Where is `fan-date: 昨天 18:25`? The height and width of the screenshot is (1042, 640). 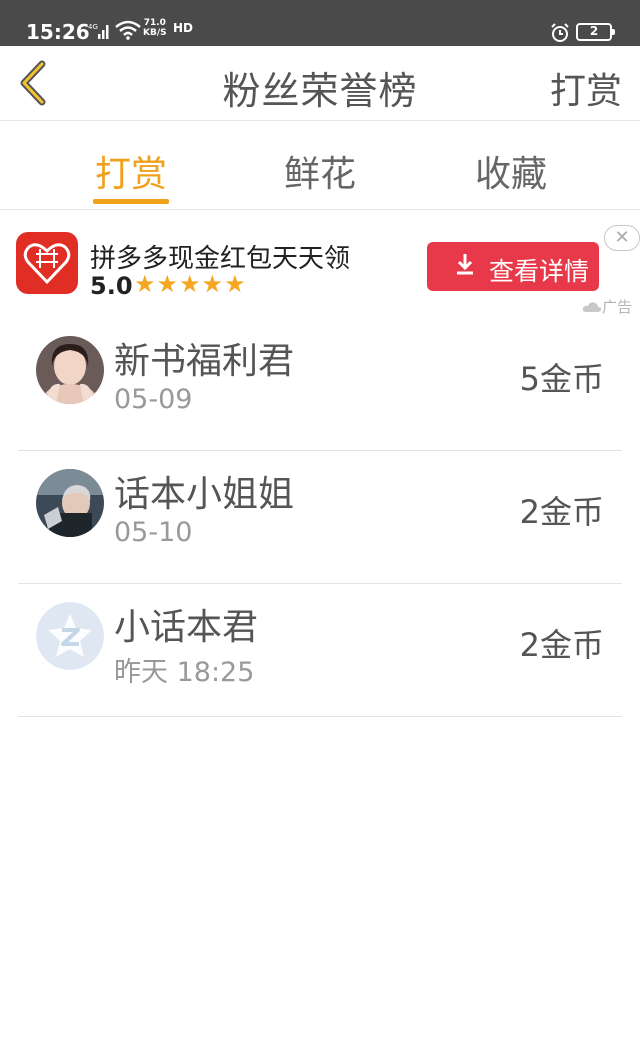
fan-date: 昨天 18:25 is located at coordinates (184, 672).